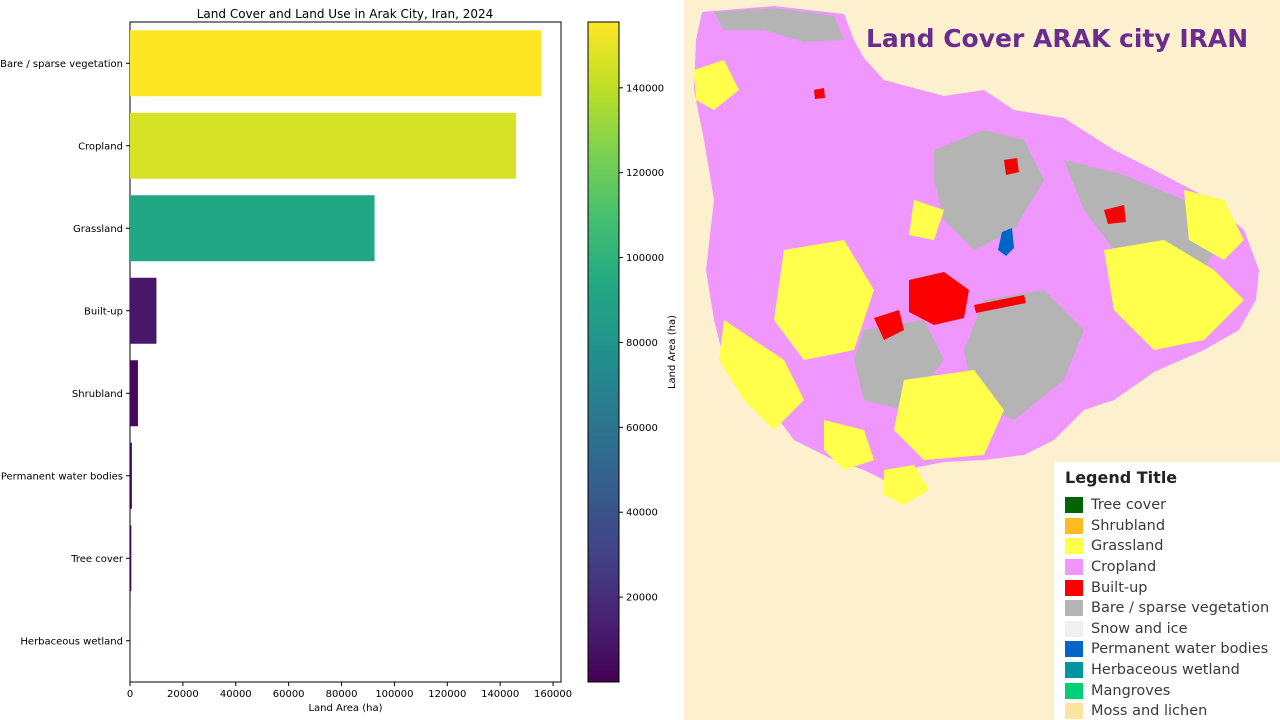 The image size is (1280, 720). I want to click on legend-item: Bare / sparse vegetation, so click(1172, 608).